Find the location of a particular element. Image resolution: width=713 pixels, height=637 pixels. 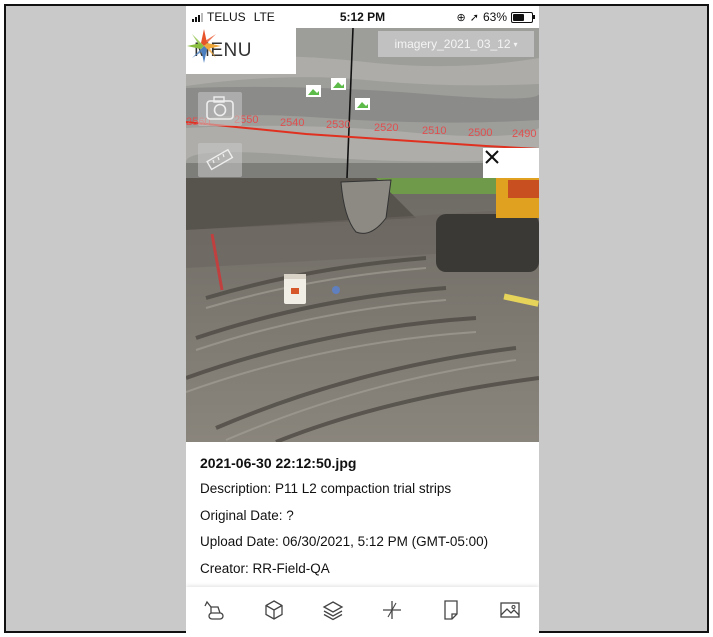

battery-percent: 63% is located at coordinates (494, 17).